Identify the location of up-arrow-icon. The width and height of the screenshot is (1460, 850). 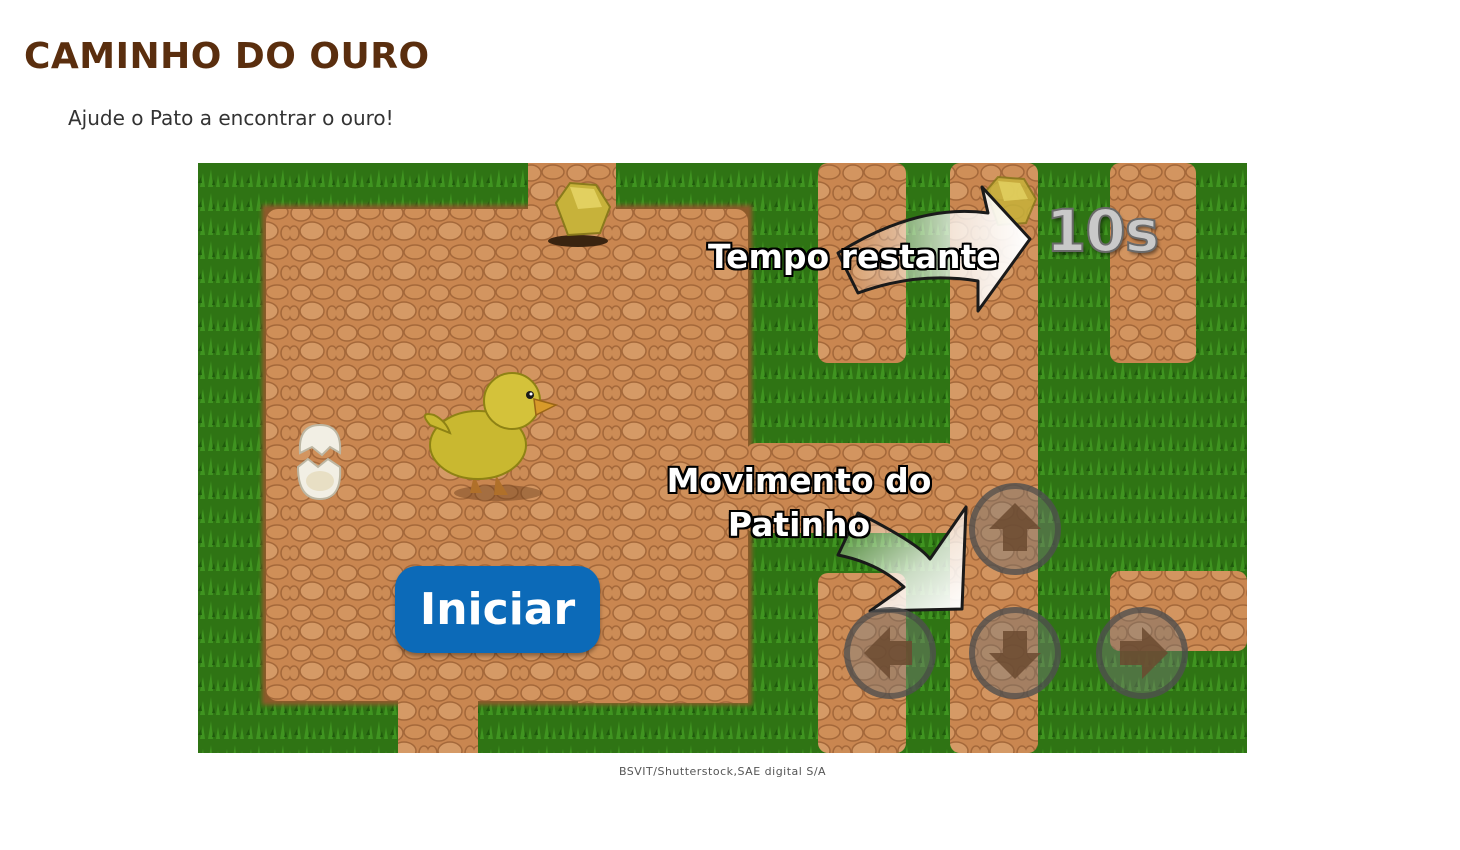
(1015, 527).